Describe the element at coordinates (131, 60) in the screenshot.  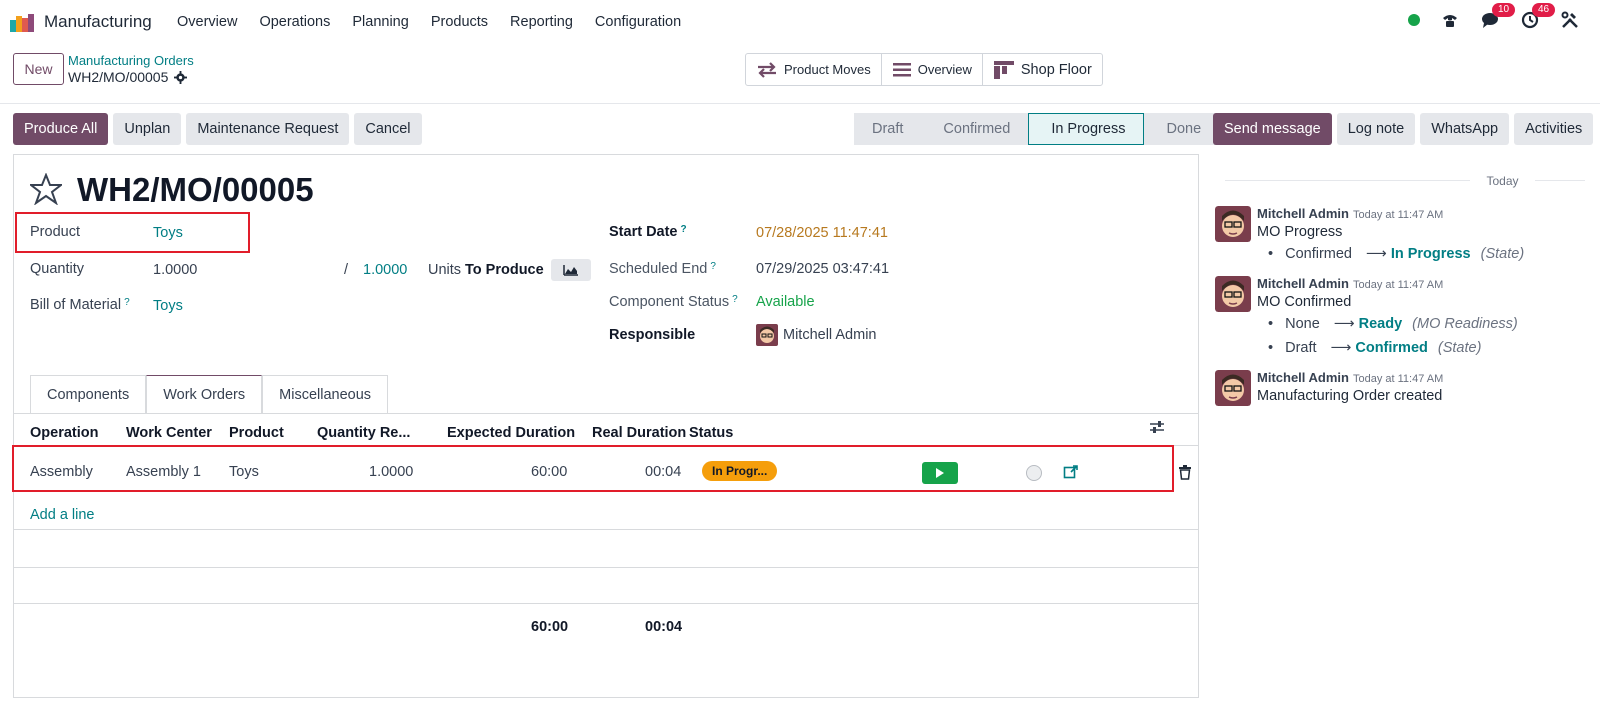
I see `breadcrumb-parent: Manufacturing Orders` at that location.